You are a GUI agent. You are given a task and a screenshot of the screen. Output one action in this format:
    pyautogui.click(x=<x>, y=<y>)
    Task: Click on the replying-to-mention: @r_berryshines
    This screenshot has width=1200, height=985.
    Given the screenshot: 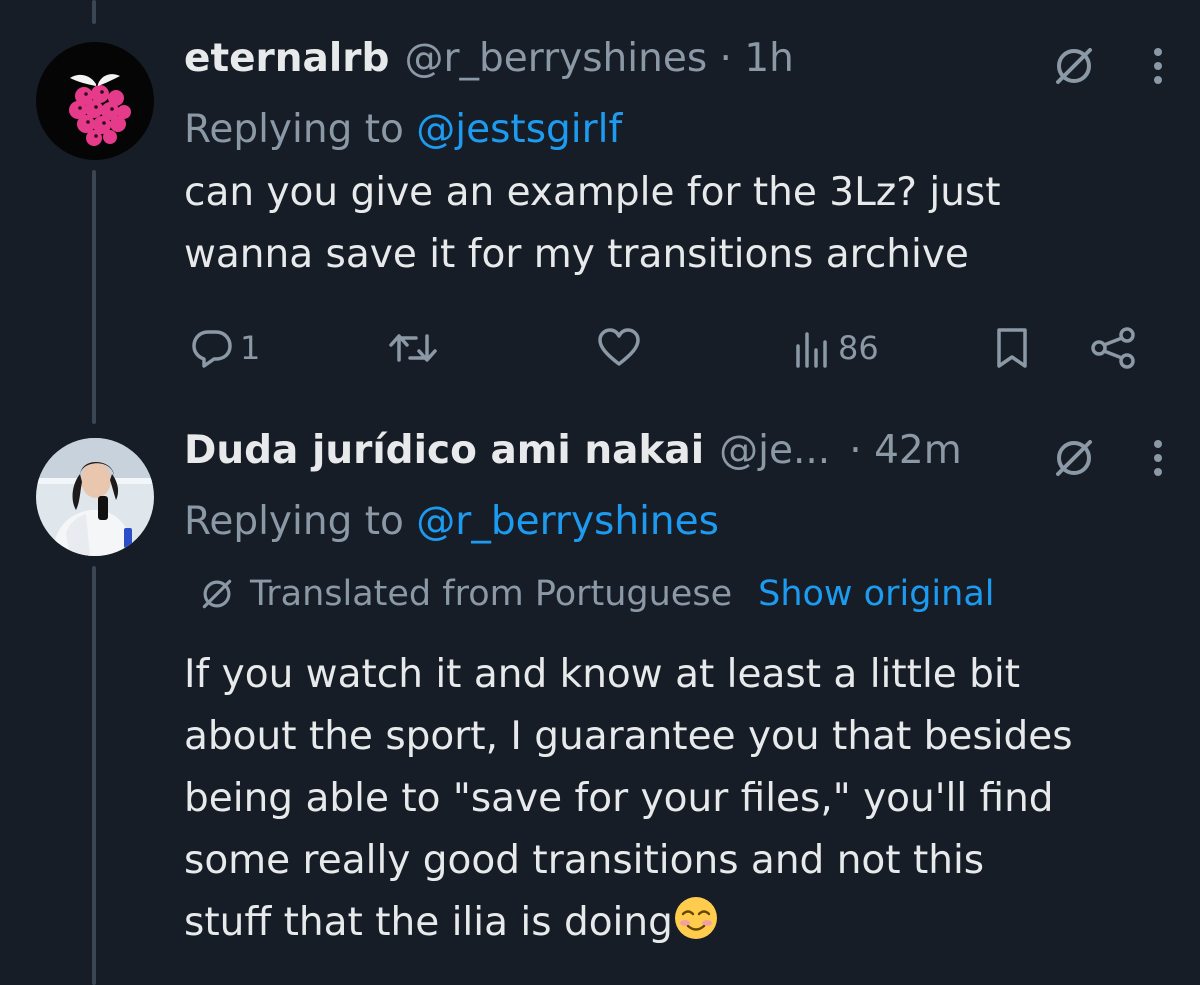 What is the action you would take?
    pyautogui.click(x=567, y=521)
    